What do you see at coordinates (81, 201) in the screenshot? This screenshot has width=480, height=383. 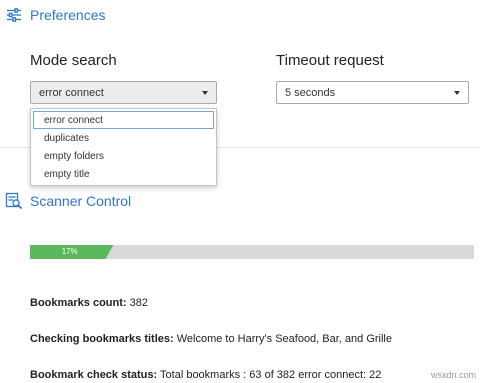 I see `scanner-control-title: Scanner Control` at bounding box center [81, 201].